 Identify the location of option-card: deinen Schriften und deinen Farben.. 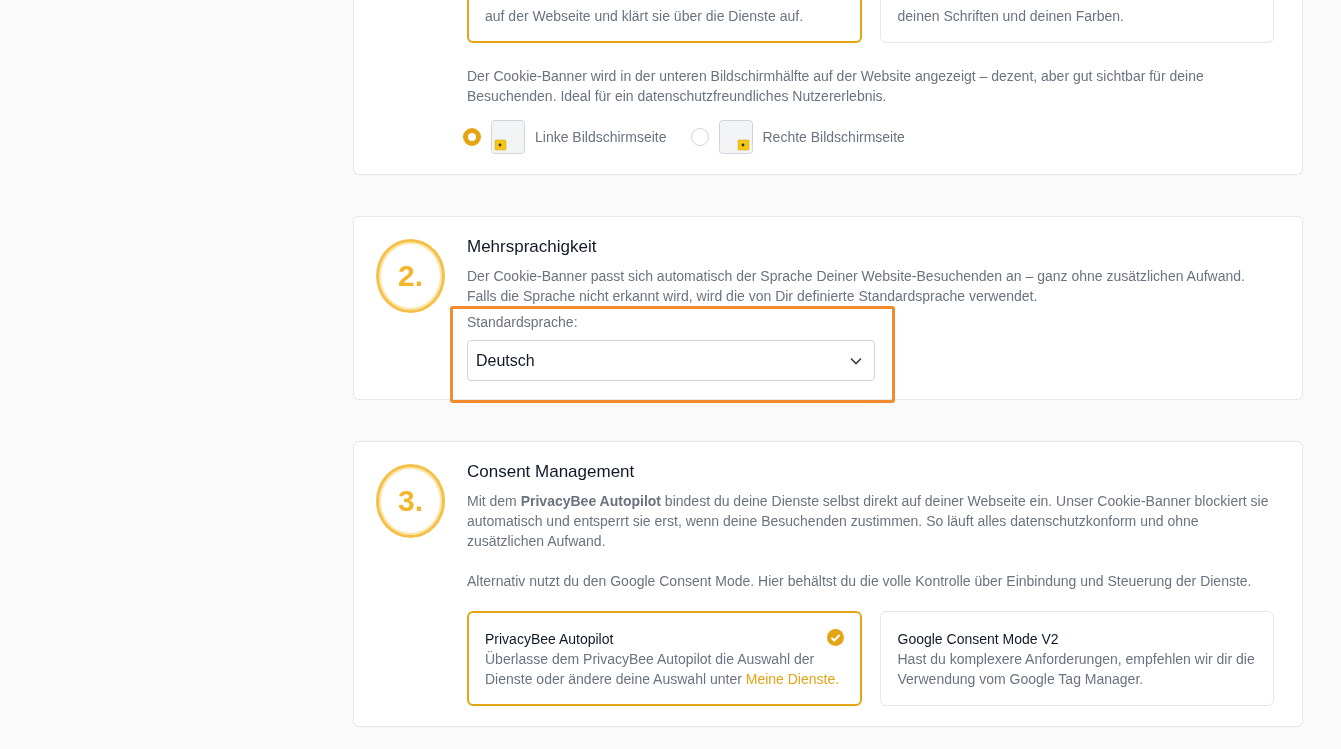
(1076, 21).